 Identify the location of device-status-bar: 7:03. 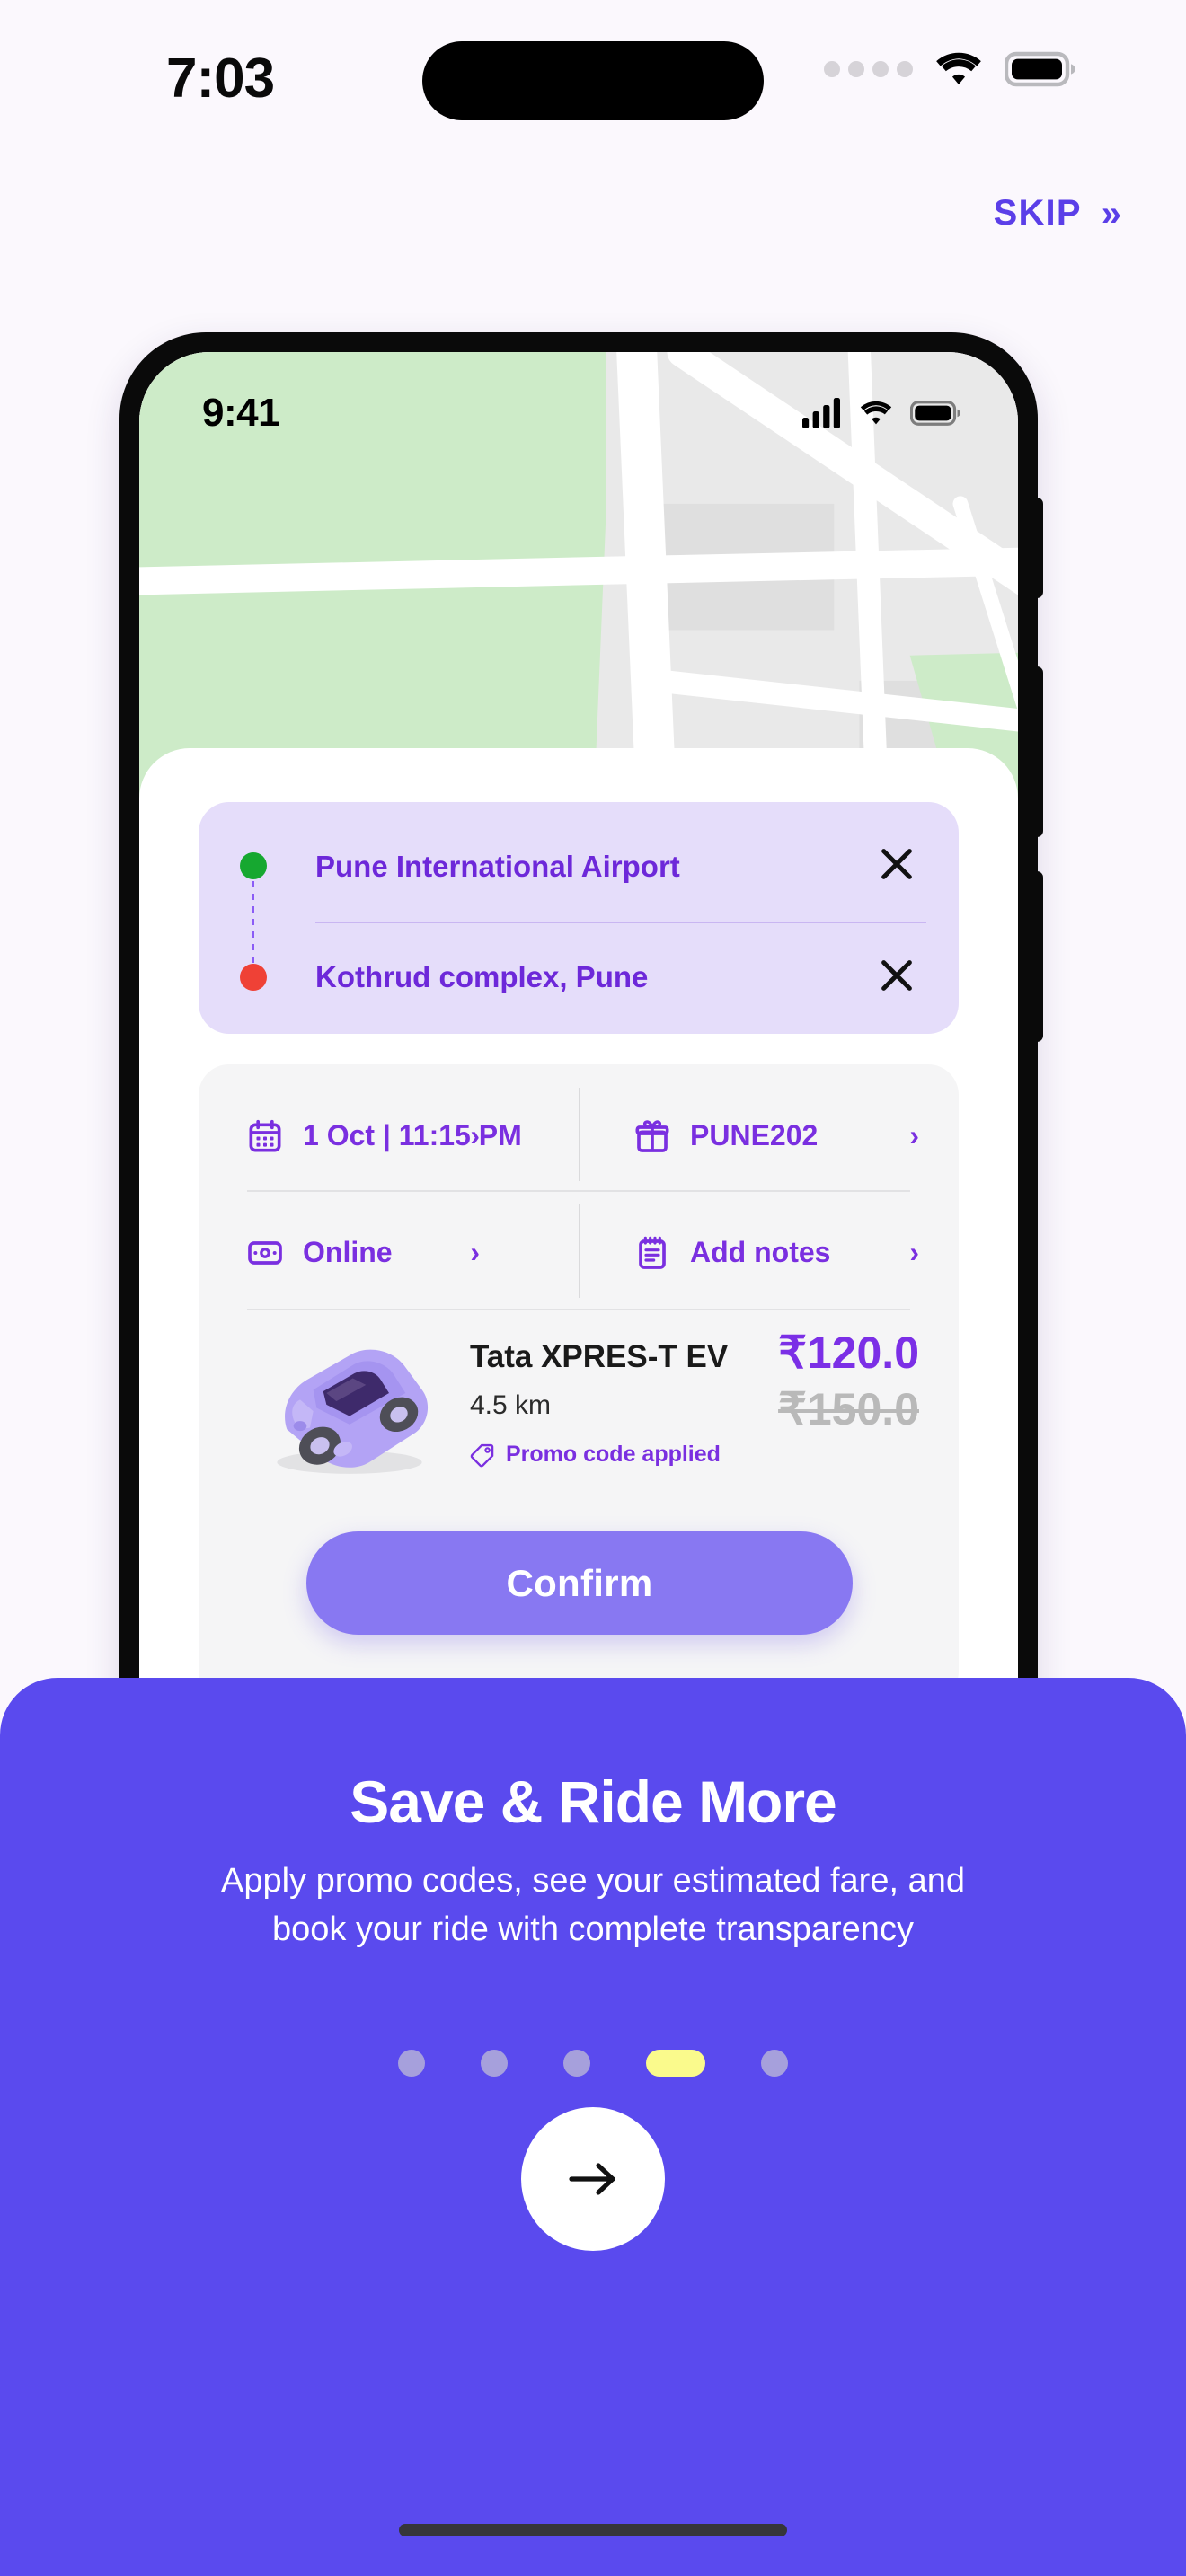
(593, 85).